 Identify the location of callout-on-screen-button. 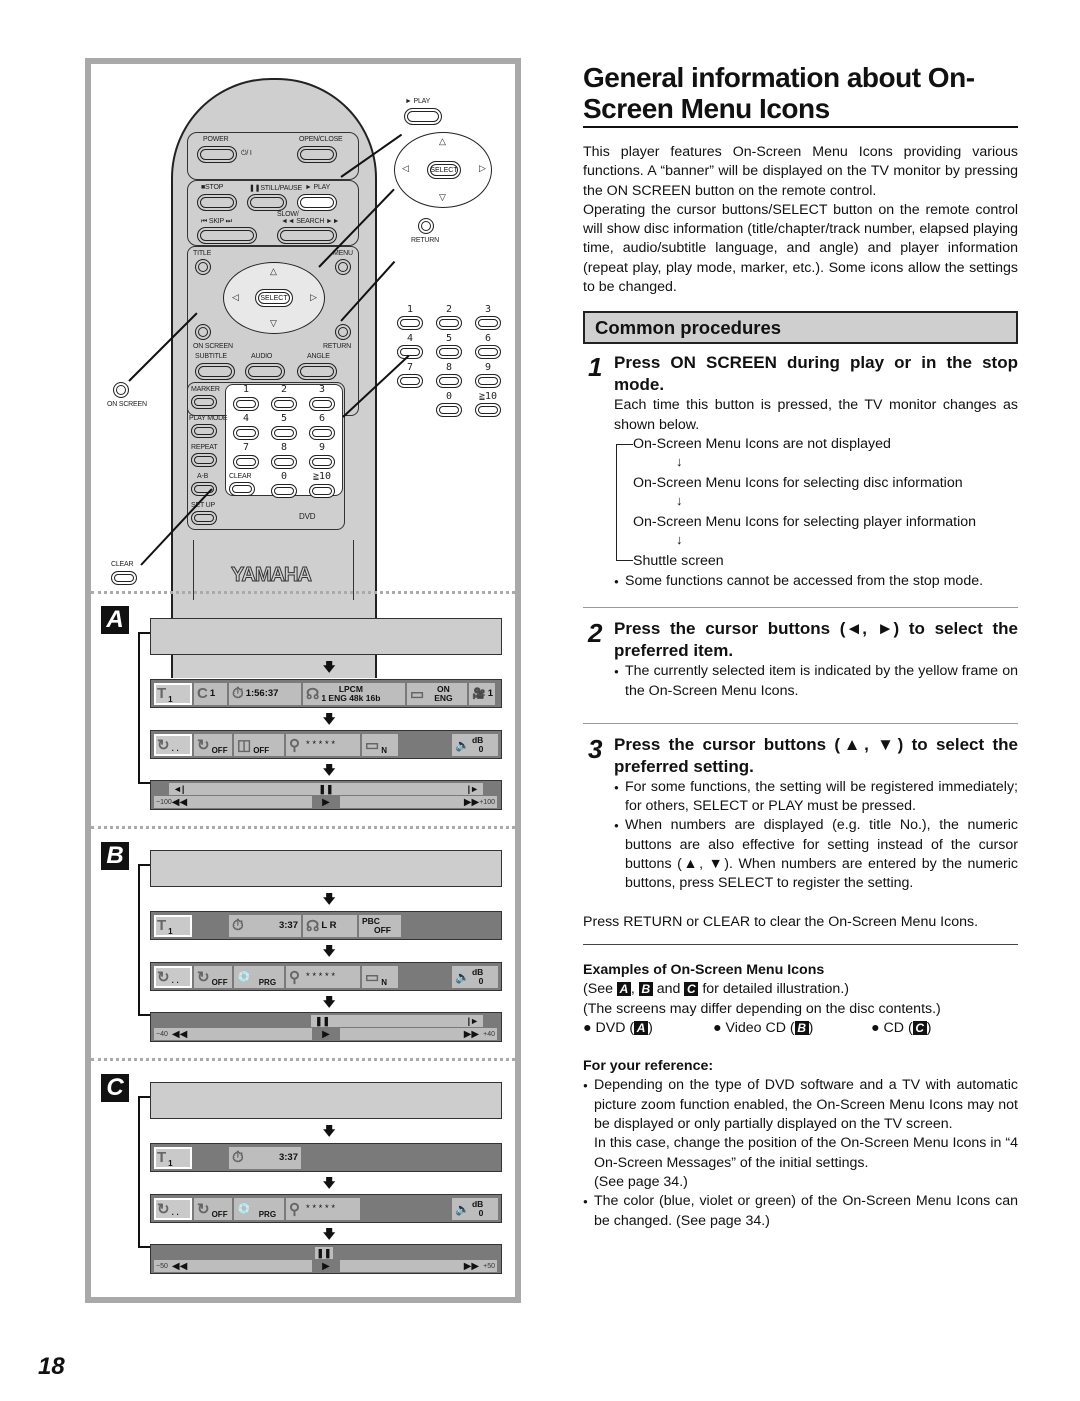
(121, 390).